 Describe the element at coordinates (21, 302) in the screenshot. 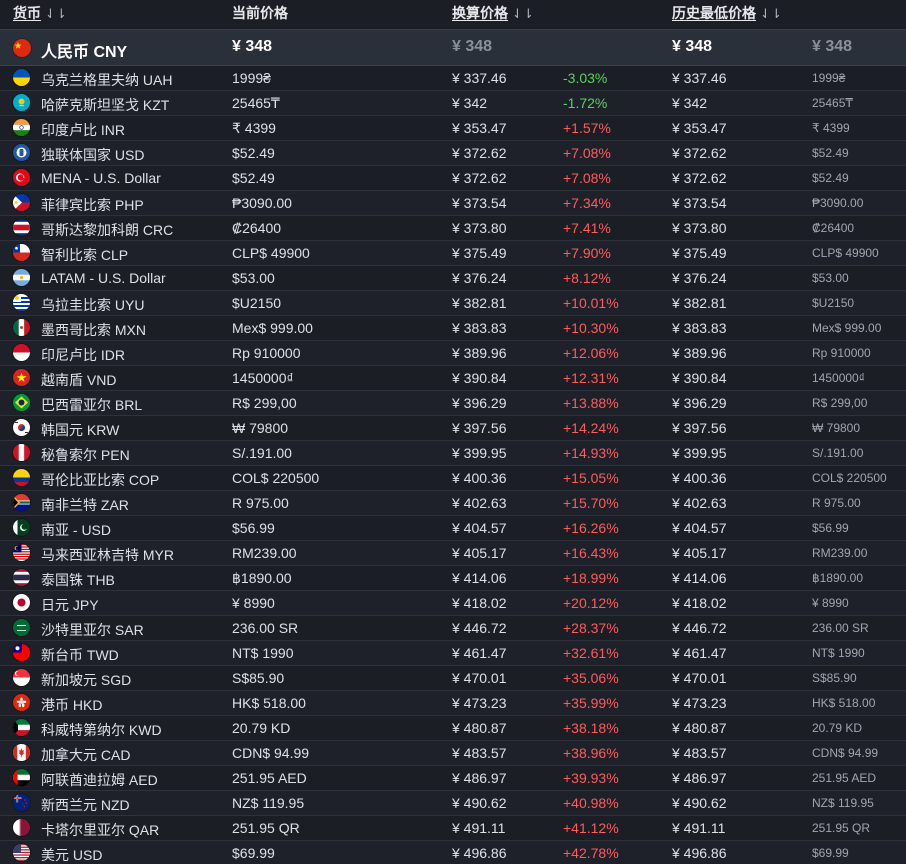

I see `flag-uruguay-icon` at that location.